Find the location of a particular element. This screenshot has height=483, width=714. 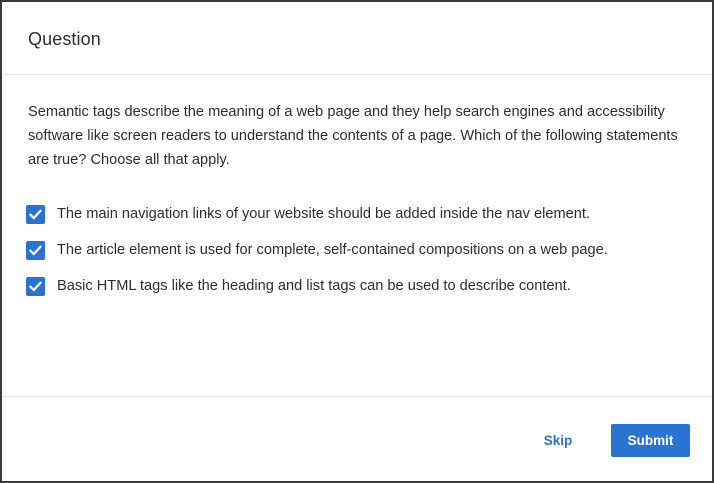

submit-button: Submit is located at coordinates (650, 440).